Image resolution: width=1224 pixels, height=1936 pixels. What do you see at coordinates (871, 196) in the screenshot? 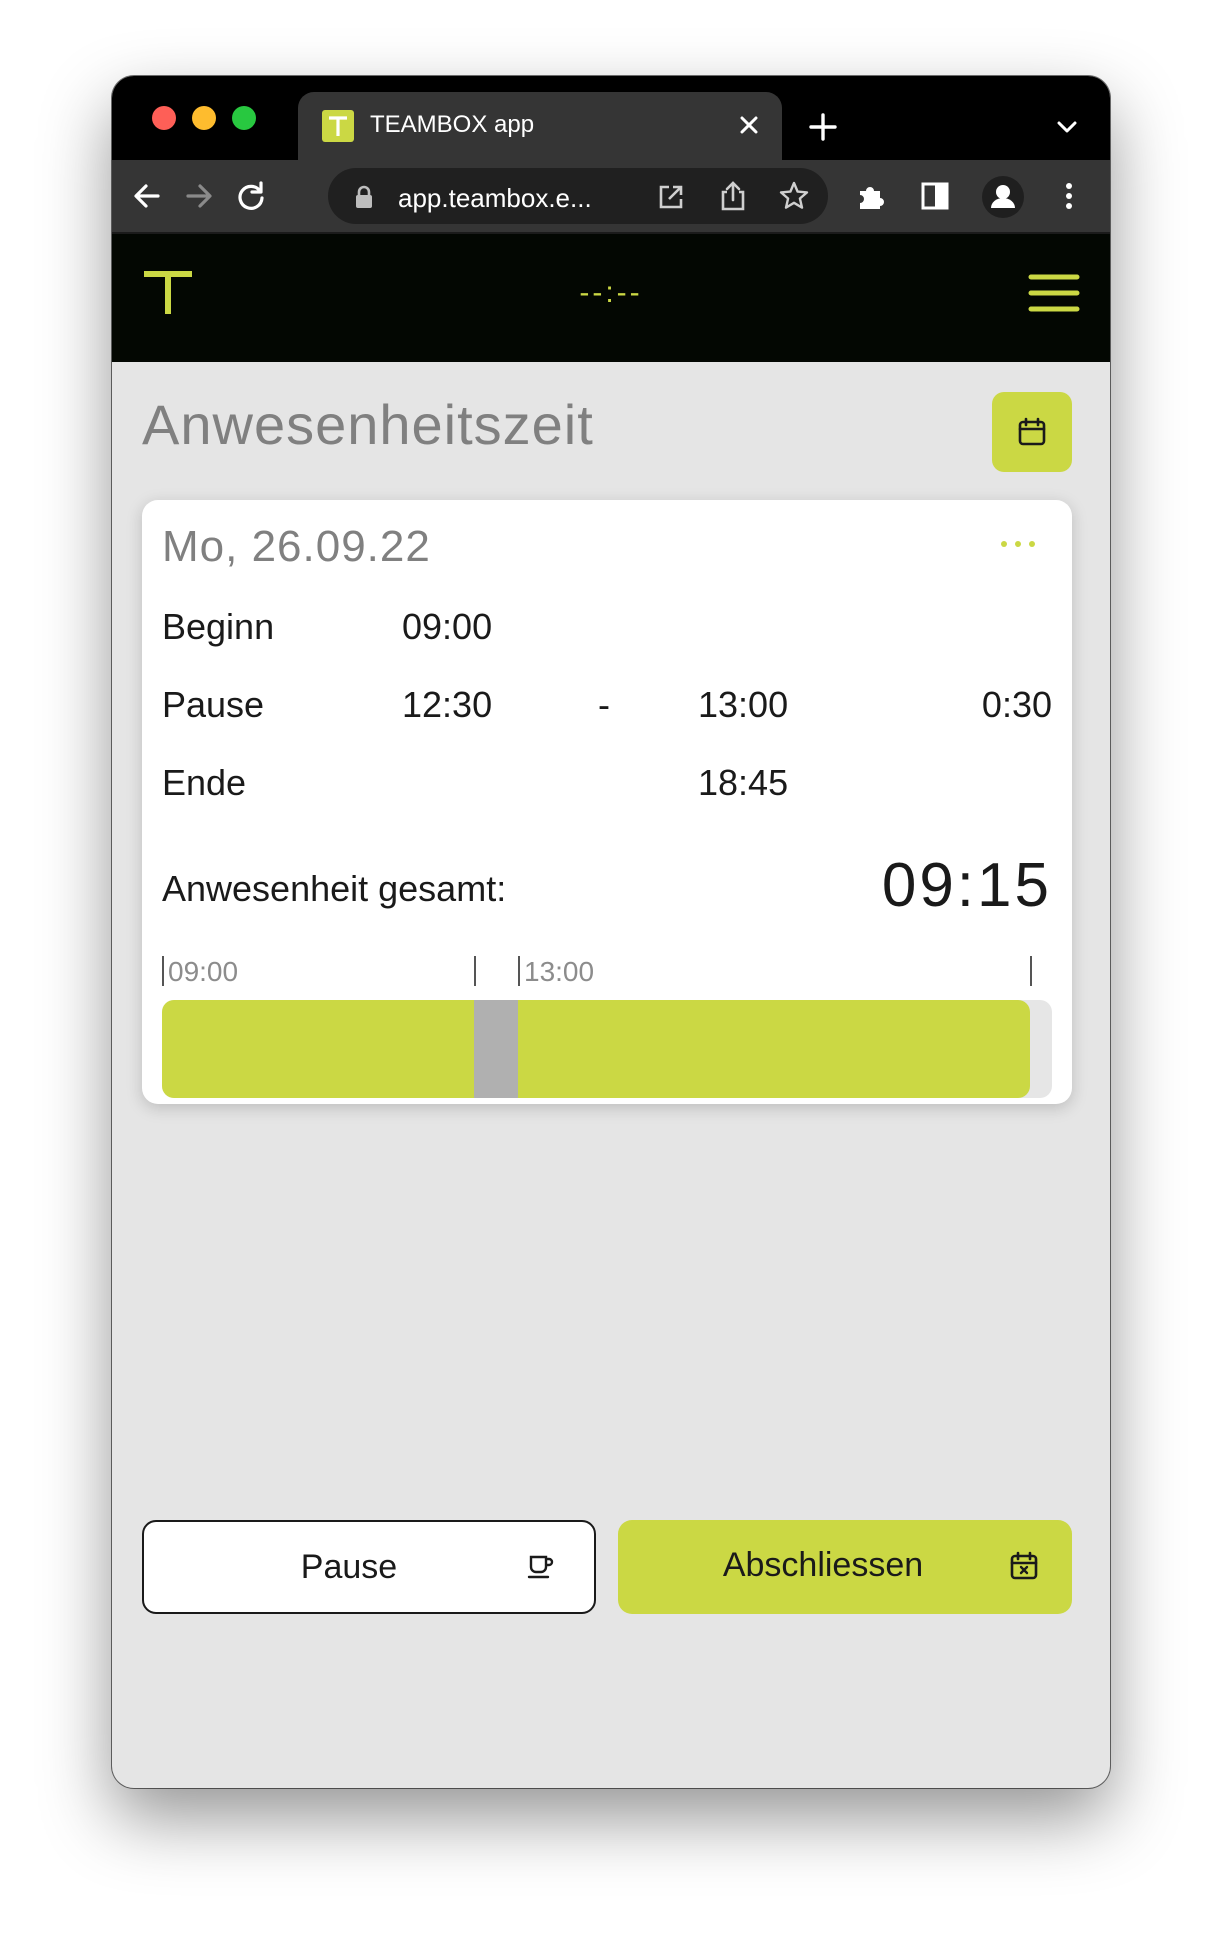
I see `extensions-icon` at bounding box center [871, 196].